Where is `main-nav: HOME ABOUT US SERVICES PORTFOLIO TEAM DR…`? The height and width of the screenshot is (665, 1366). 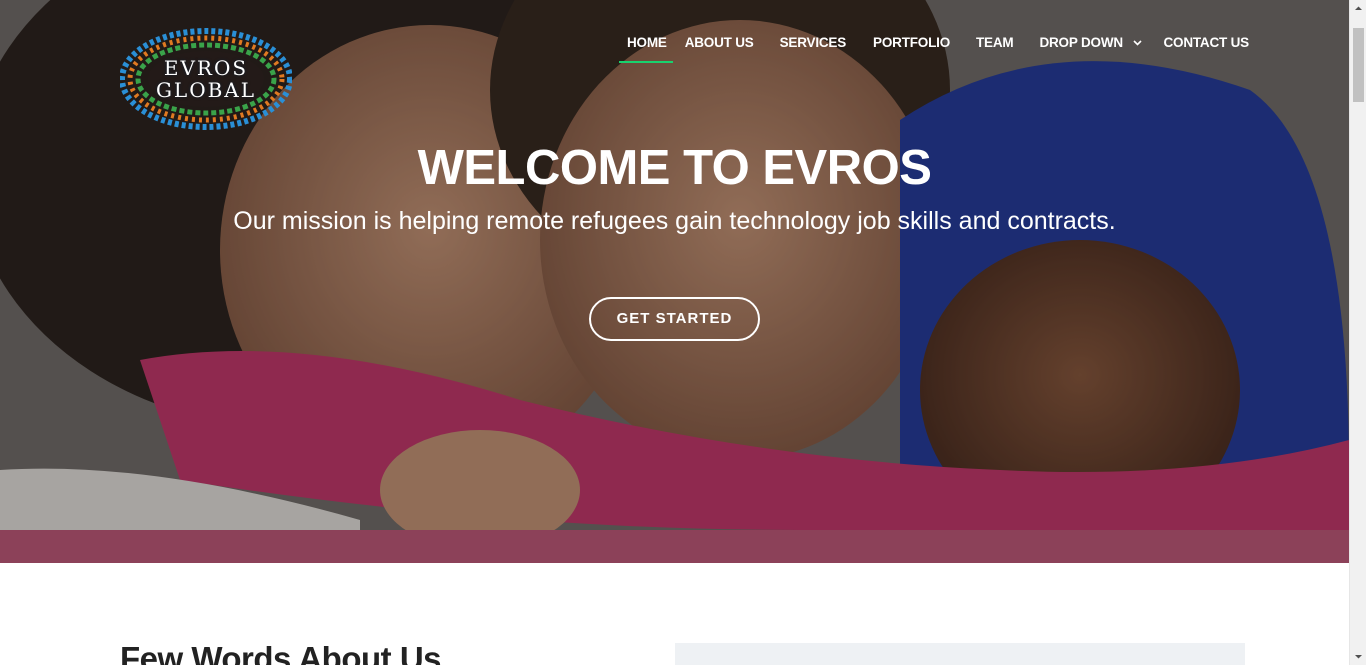
main-nav: HOME ABOUT US SERVICES PORTFOLIO TEAM DR… is located at coordinates (930, 48).